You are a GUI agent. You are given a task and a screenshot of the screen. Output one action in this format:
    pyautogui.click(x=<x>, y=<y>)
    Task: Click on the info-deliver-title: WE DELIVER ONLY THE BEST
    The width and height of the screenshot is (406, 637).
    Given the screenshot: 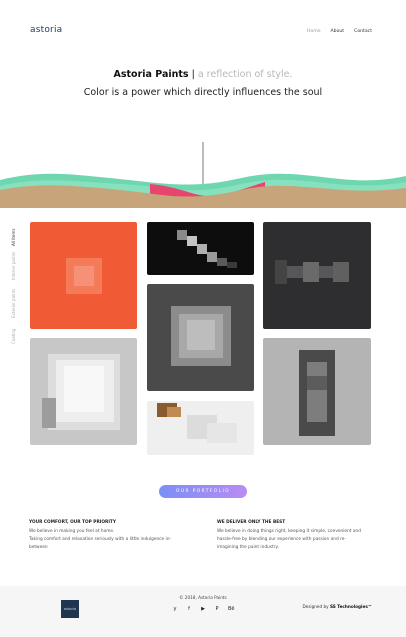 What is the action you would take?
    pyautogui.click(x=251, y=522)
    